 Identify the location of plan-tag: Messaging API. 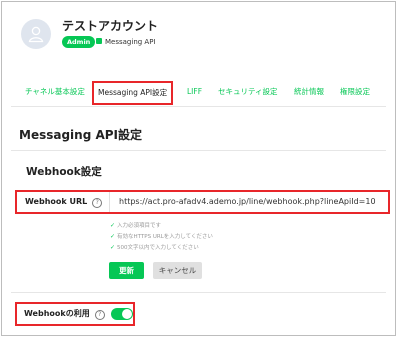
(126, 42).